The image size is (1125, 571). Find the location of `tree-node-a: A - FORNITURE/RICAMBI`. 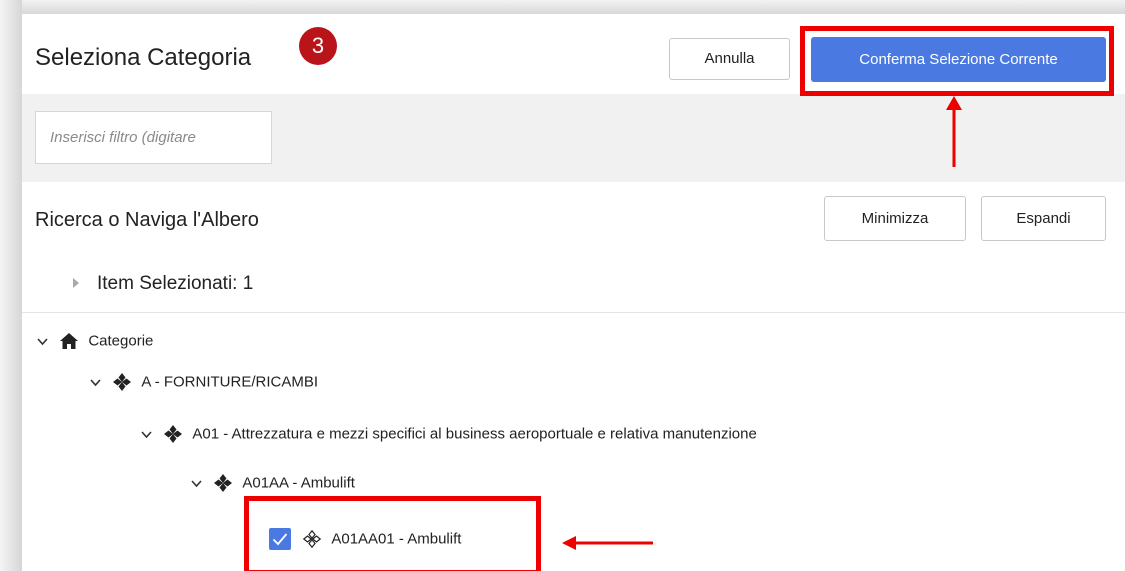

tree-node-a: A - FORNITURE/RICAMBI is located at coordinates (203, 386).